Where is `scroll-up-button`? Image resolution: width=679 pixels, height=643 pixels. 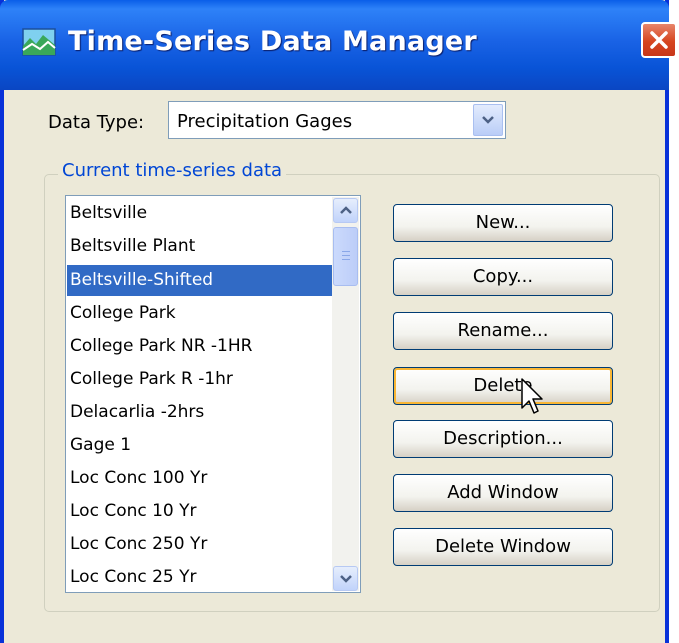
scroll-up-button is located at coordinates (345, 210).